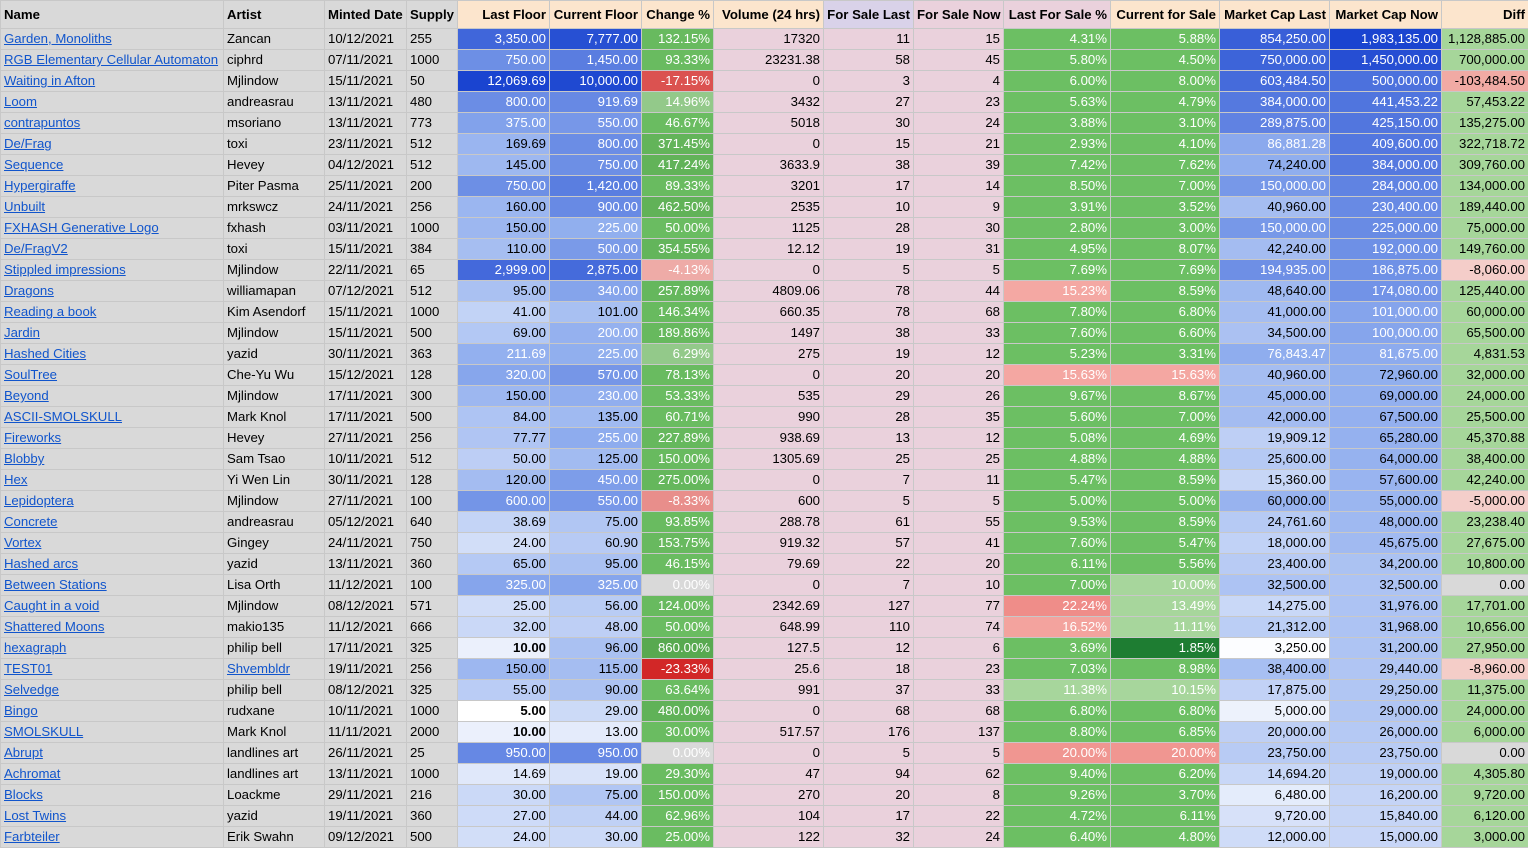  What do you see at coordinates (365, 795) in the screenshot?
I see `minted-date-cell: 29/11/2021` at bounding box center [365, 795].